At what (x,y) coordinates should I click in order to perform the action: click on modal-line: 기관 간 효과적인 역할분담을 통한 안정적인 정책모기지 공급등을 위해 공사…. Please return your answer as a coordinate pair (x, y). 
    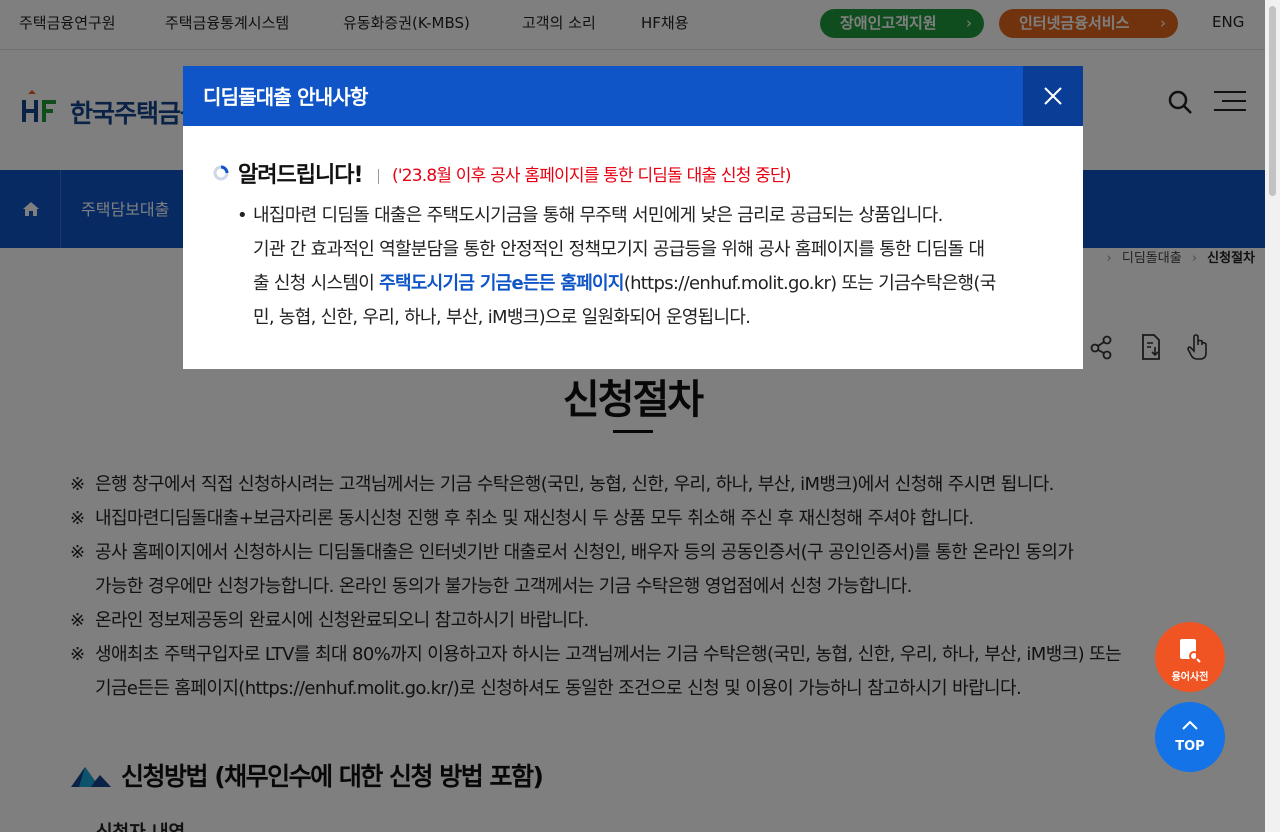
    Looking at the image, I should click on (619, 249).